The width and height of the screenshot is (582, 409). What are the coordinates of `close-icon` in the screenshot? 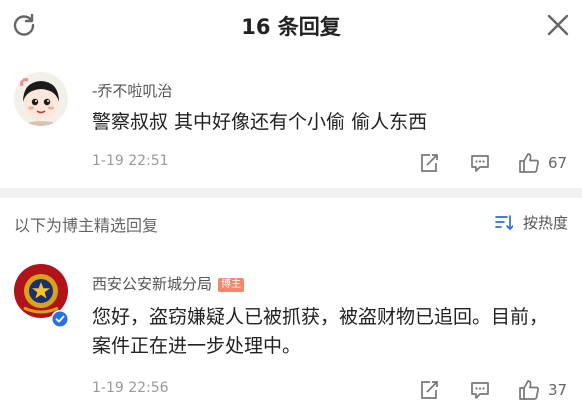 It's located at (558, 25).